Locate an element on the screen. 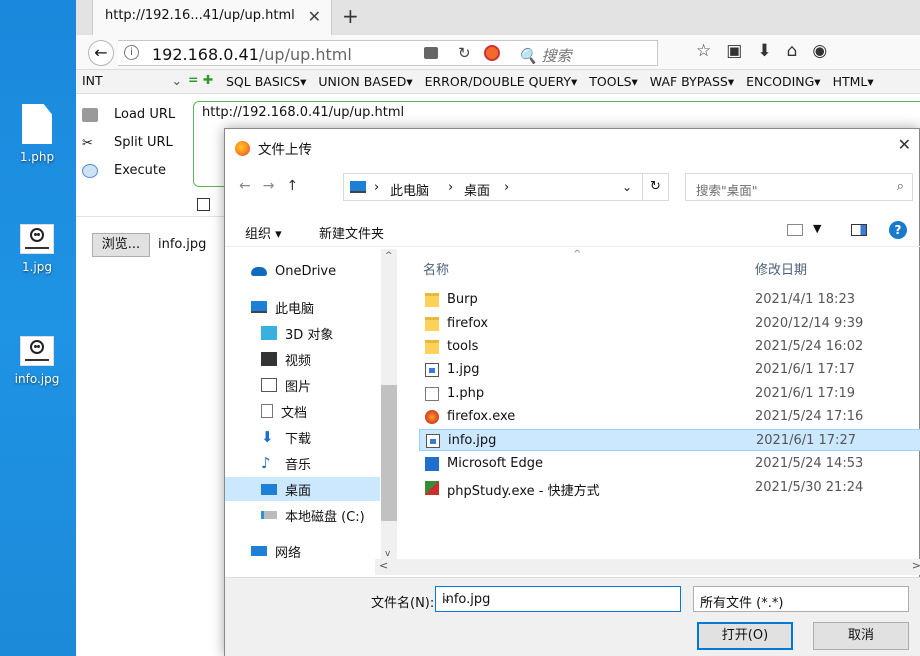 This screenshot has height=656, width=920. nav-item-onedrive: OneDrive is located at coordinates (293, 271).